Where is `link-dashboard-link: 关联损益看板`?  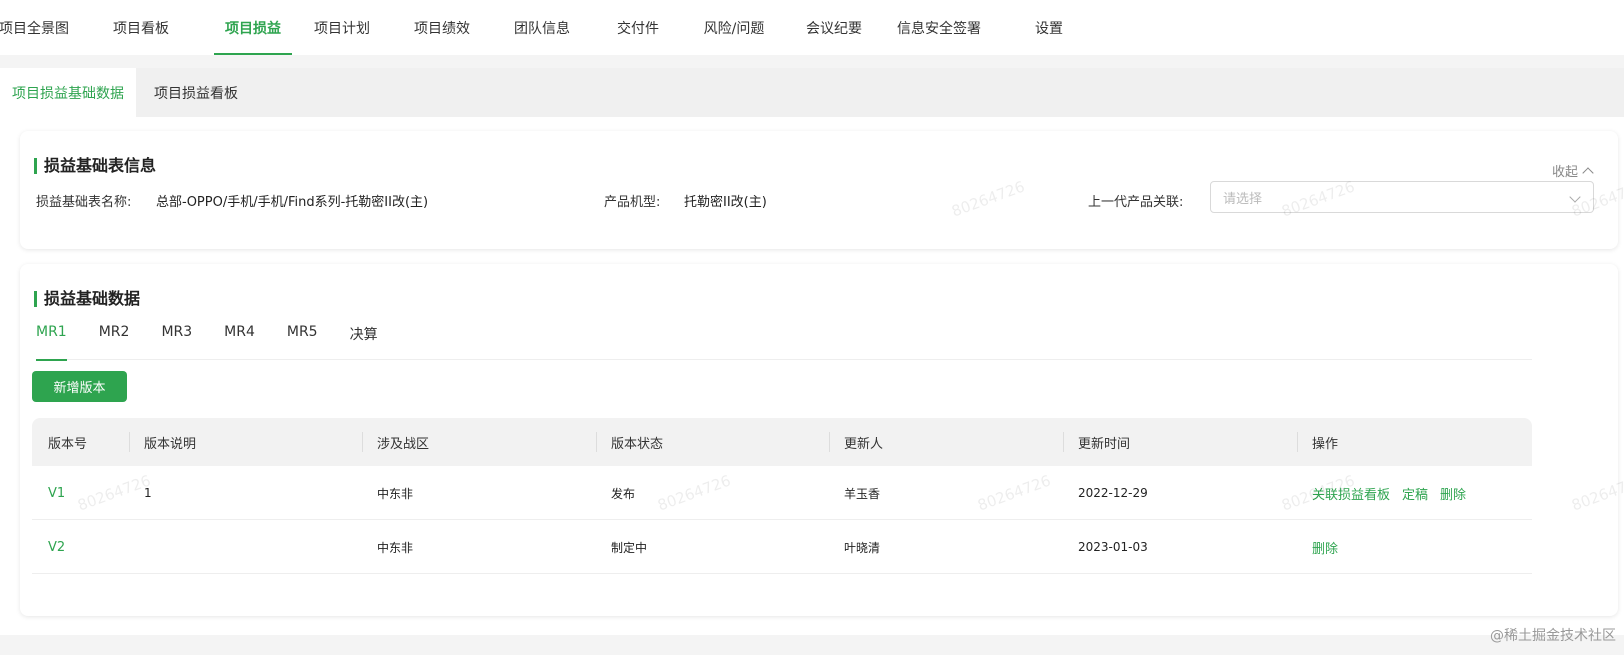
link-dashboard-link: 关联损益看板 is located at coordinates (1351, 493).